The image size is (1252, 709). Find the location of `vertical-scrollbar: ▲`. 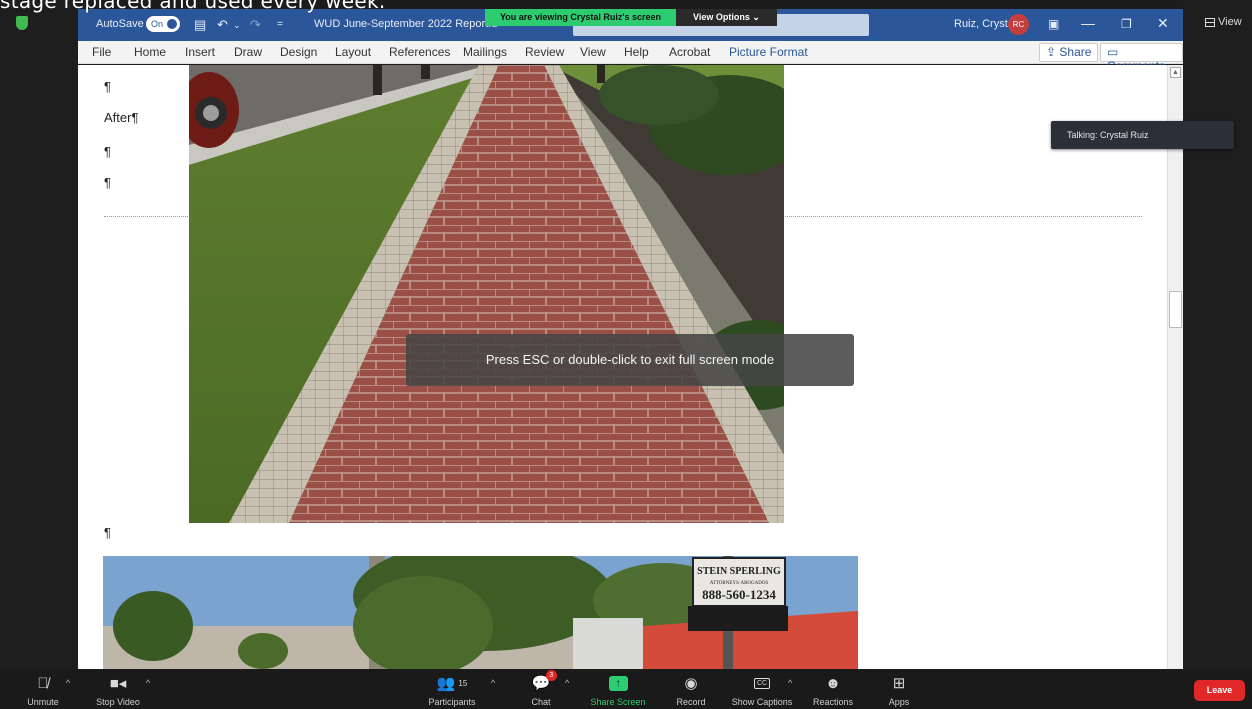

vertical-scrollbar: ▲ is located at coordinates (1175, 367).